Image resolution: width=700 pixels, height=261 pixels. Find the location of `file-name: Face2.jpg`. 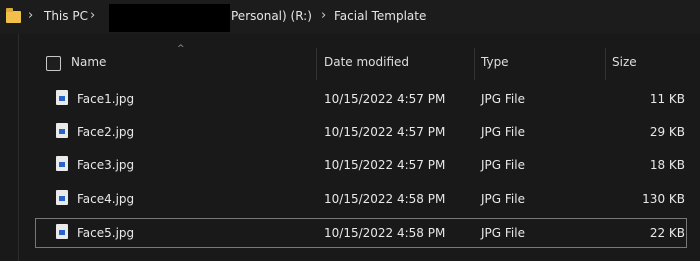

file-name: Face2.jpg is located at coordinates (106, 132).